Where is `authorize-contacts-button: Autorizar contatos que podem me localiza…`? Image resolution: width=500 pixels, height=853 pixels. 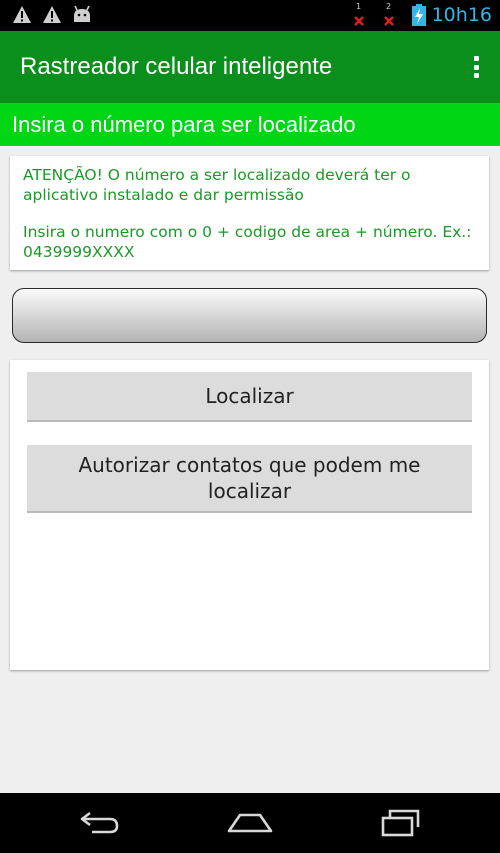 authorize-contacts-button: Autorizar contatos que podem me localiza… is located at coordinates (249, 479).